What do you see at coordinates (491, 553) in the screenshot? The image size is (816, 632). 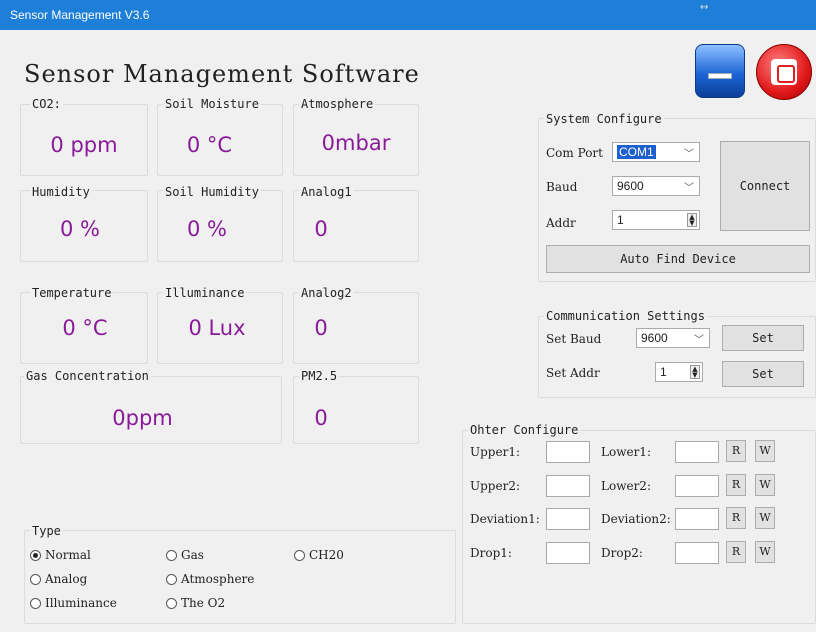 I see `drop1-label: Drop1:` at bounding box center [491, 553].